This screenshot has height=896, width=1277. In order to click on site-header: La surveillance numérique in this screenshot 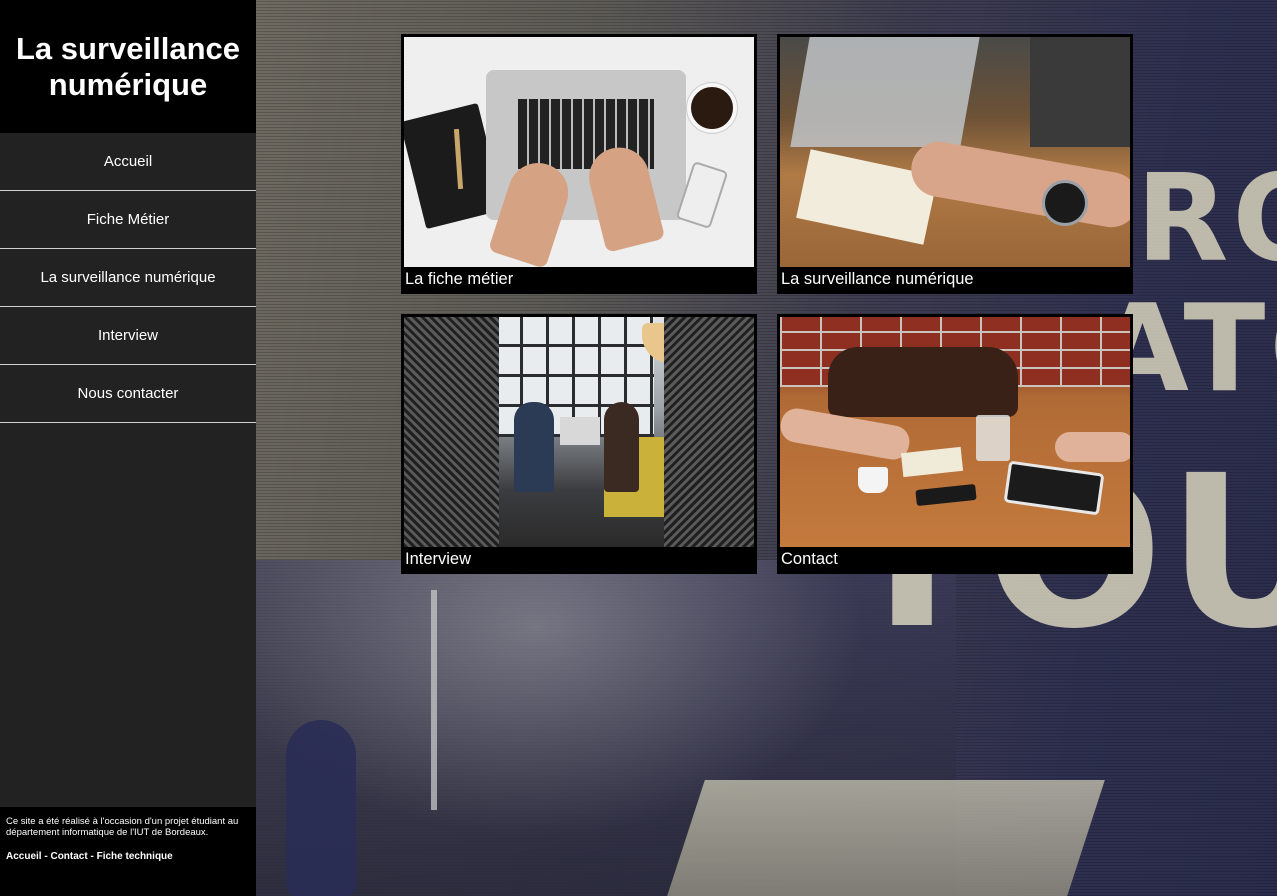, I will do `click(128, 66)`.